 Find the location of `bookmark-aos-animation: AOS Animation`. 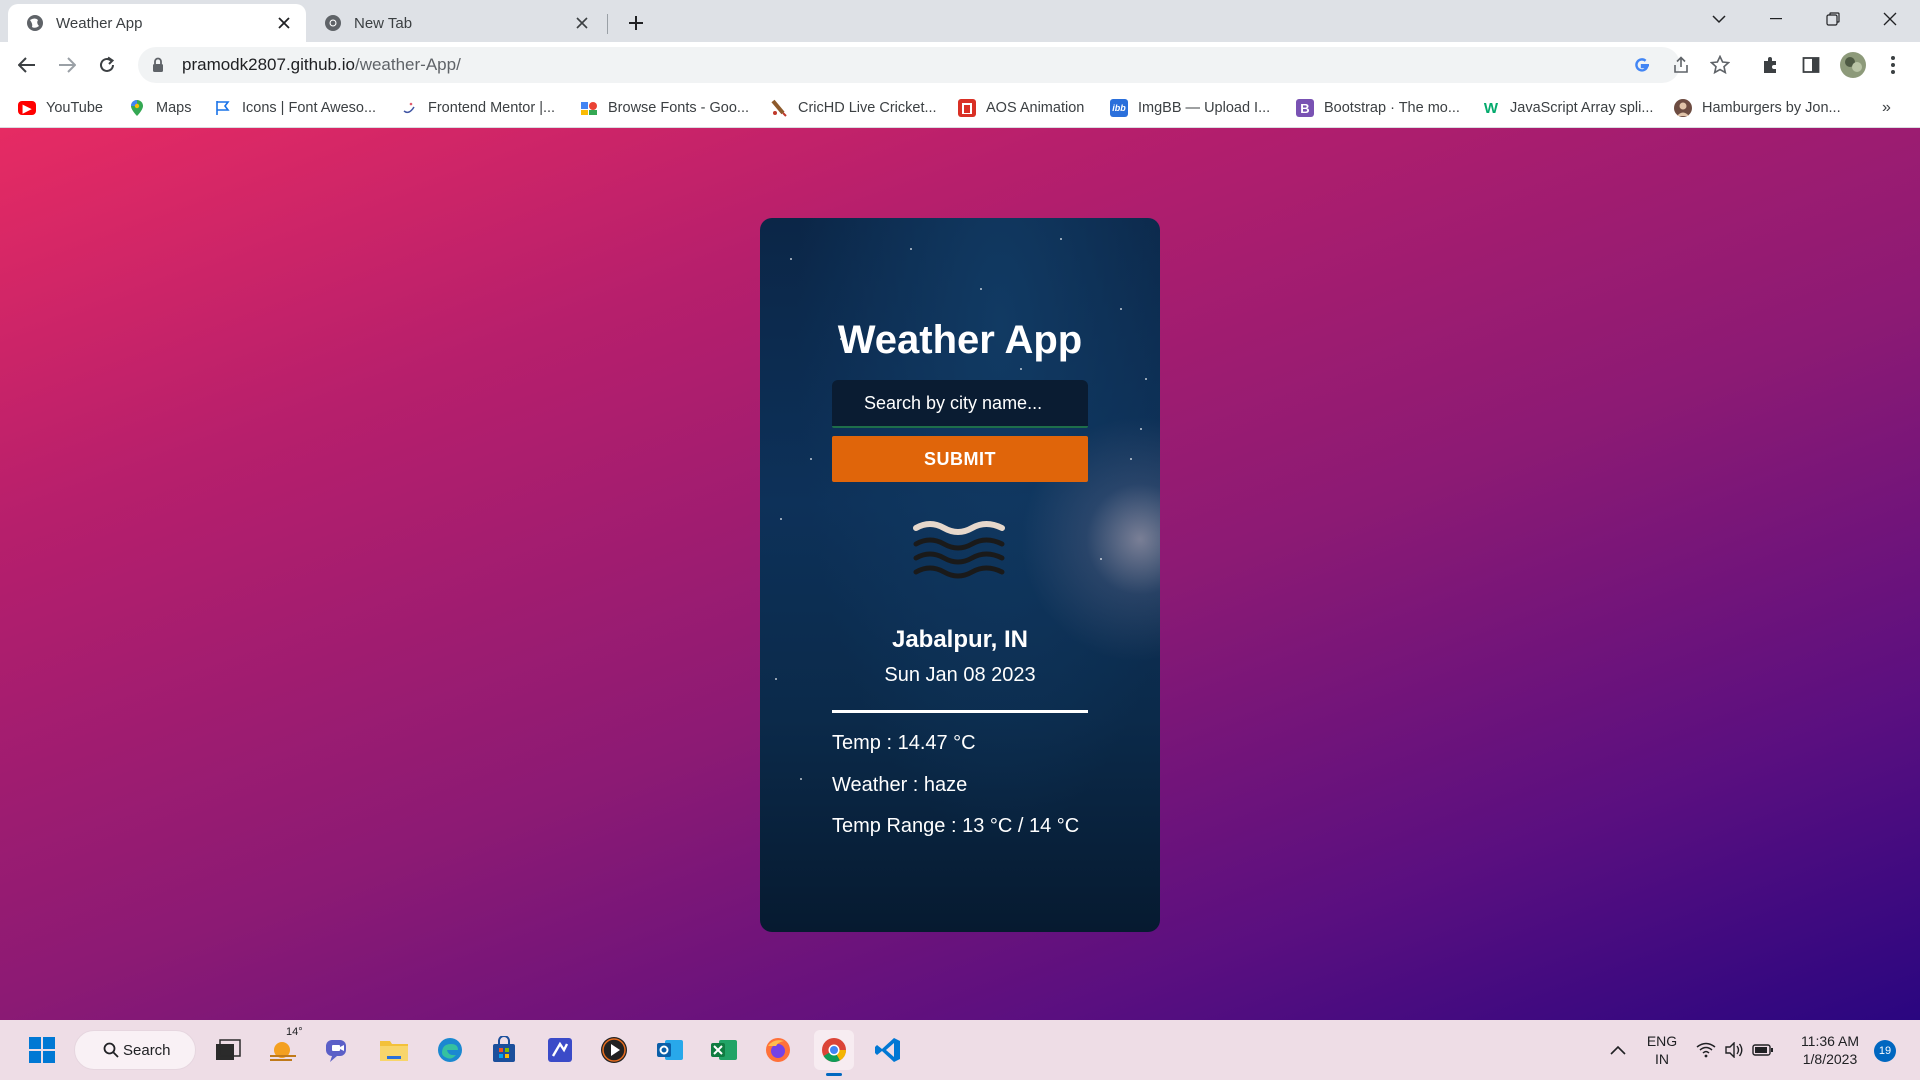

bookmark-aos-animation: AOS Animation is located at coordinates (1021, 108).